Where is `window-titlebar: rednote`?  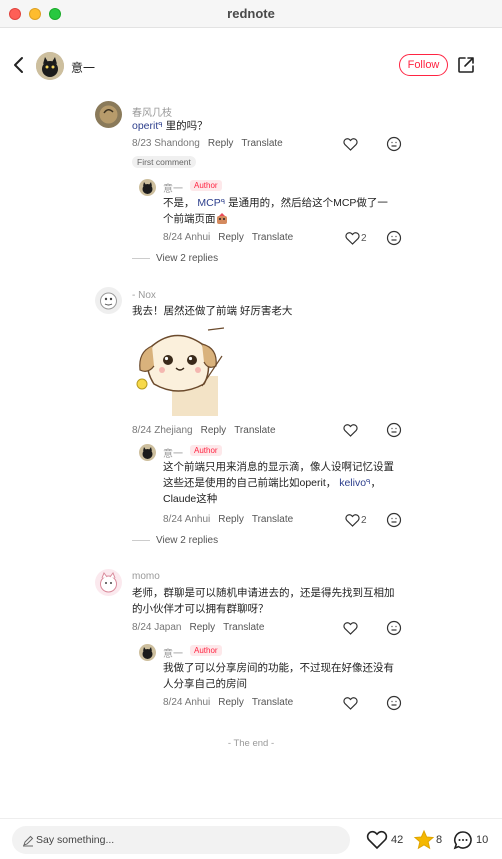
window-titlebar: rednote is located at coordinates (251, 14).